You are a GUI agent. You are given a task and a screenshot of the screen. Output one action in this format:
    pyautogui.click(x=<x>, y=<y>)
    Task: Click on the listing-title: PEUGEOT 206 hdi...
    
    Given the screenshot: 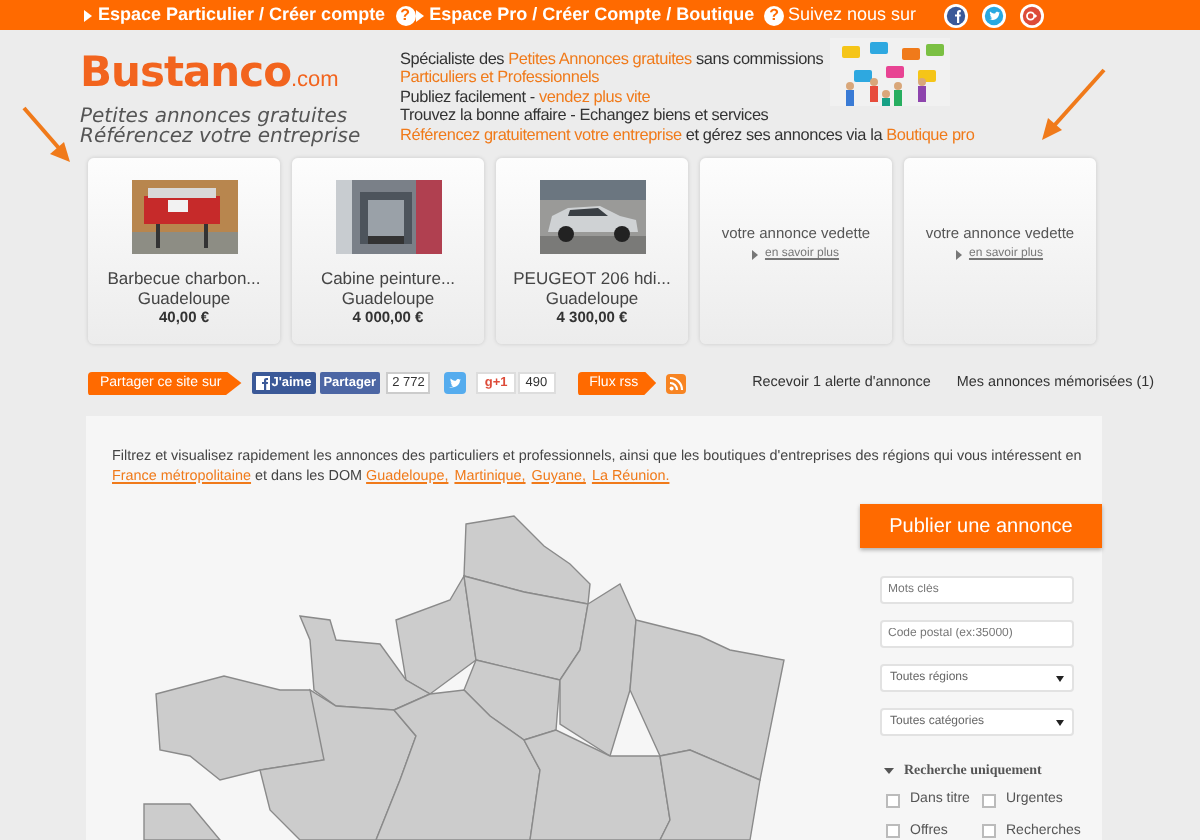 What is the action you would take?
    pyautogui.click(x=592, y=278)
    